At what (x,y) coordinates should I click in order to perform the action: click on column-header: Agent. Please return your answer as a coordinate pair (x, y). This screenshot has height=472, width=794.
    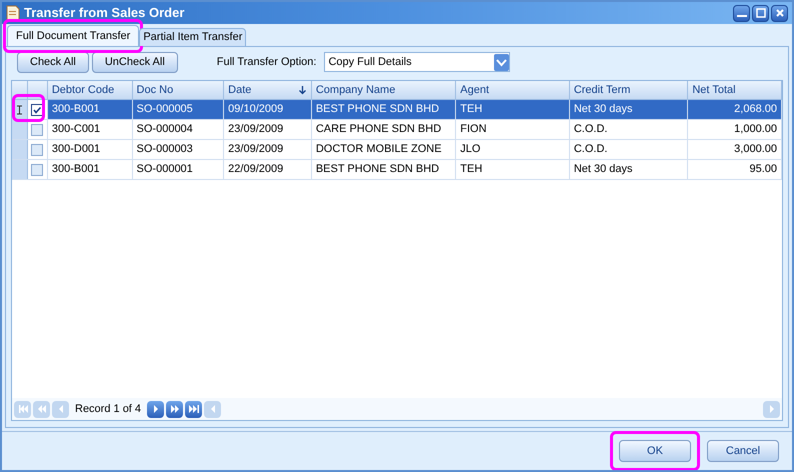
    Looking at the image, I should click on (513, 90).